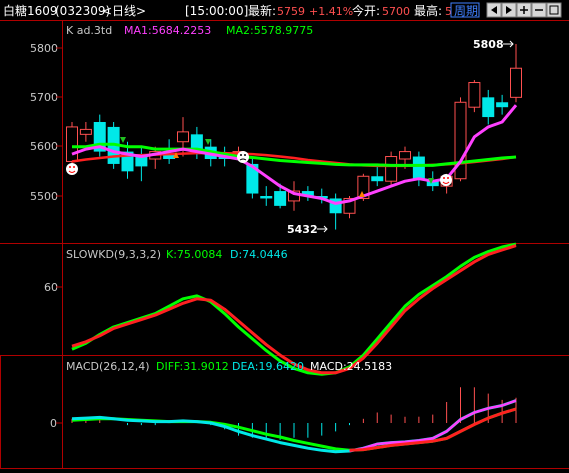 This screenshot has height=473, width=569. I want to click on open-value: 5700, so click(396, 11).